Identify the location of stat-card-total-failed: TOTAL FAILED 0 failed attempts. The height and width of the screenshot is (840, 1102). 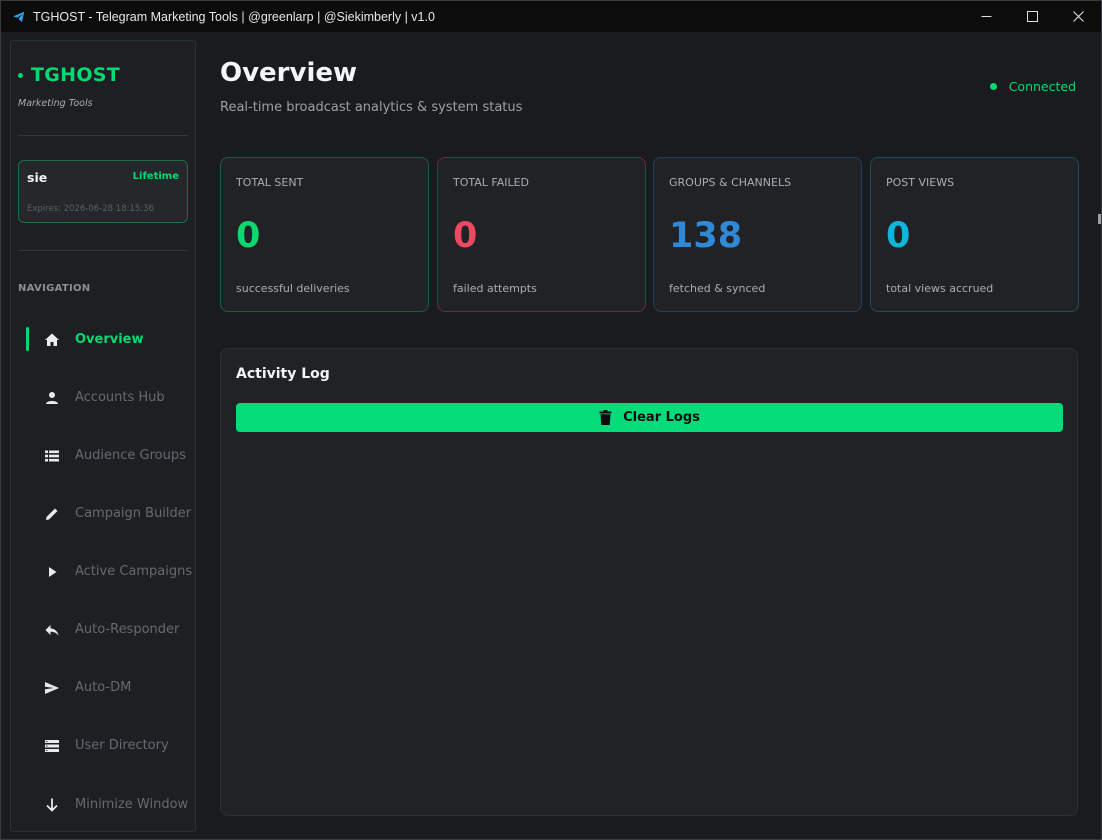
(541, 234).